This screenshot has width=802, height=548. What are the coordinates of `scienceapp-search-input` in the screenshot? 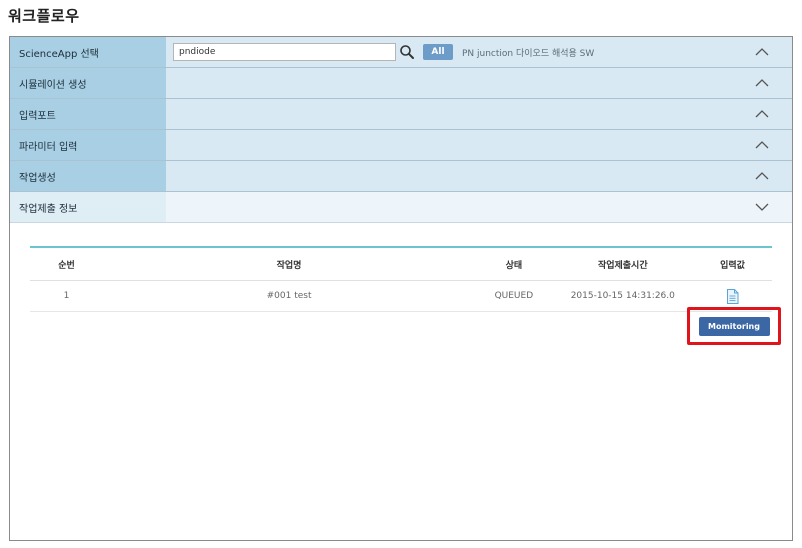 It's located at (284, 52).